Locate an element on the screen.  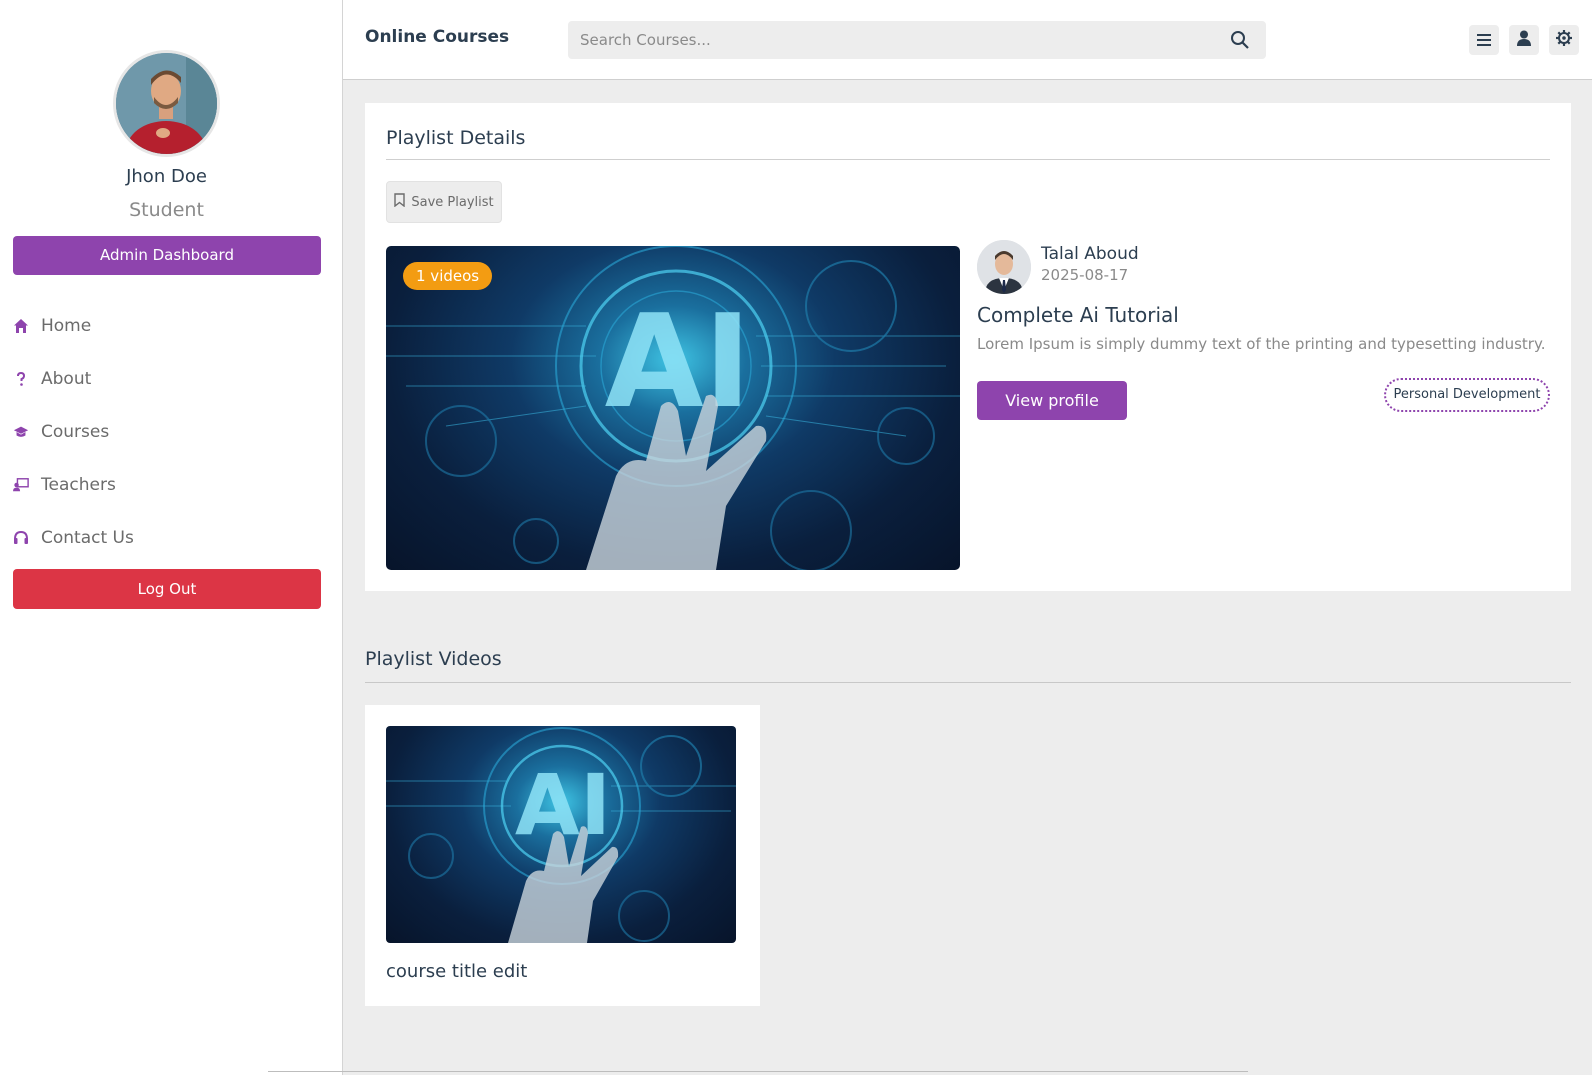
sidebar-item-courses: Courses is located at coordinates (61, 432).